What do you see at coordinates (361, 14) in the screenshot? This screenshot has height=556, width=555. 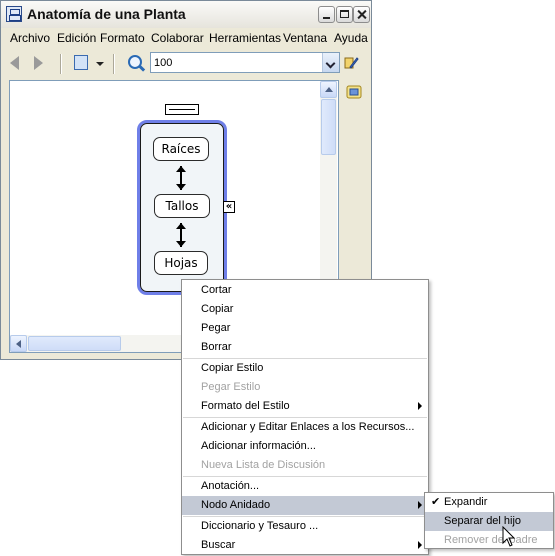 I see `close-button` at bounding box center [361, 14].